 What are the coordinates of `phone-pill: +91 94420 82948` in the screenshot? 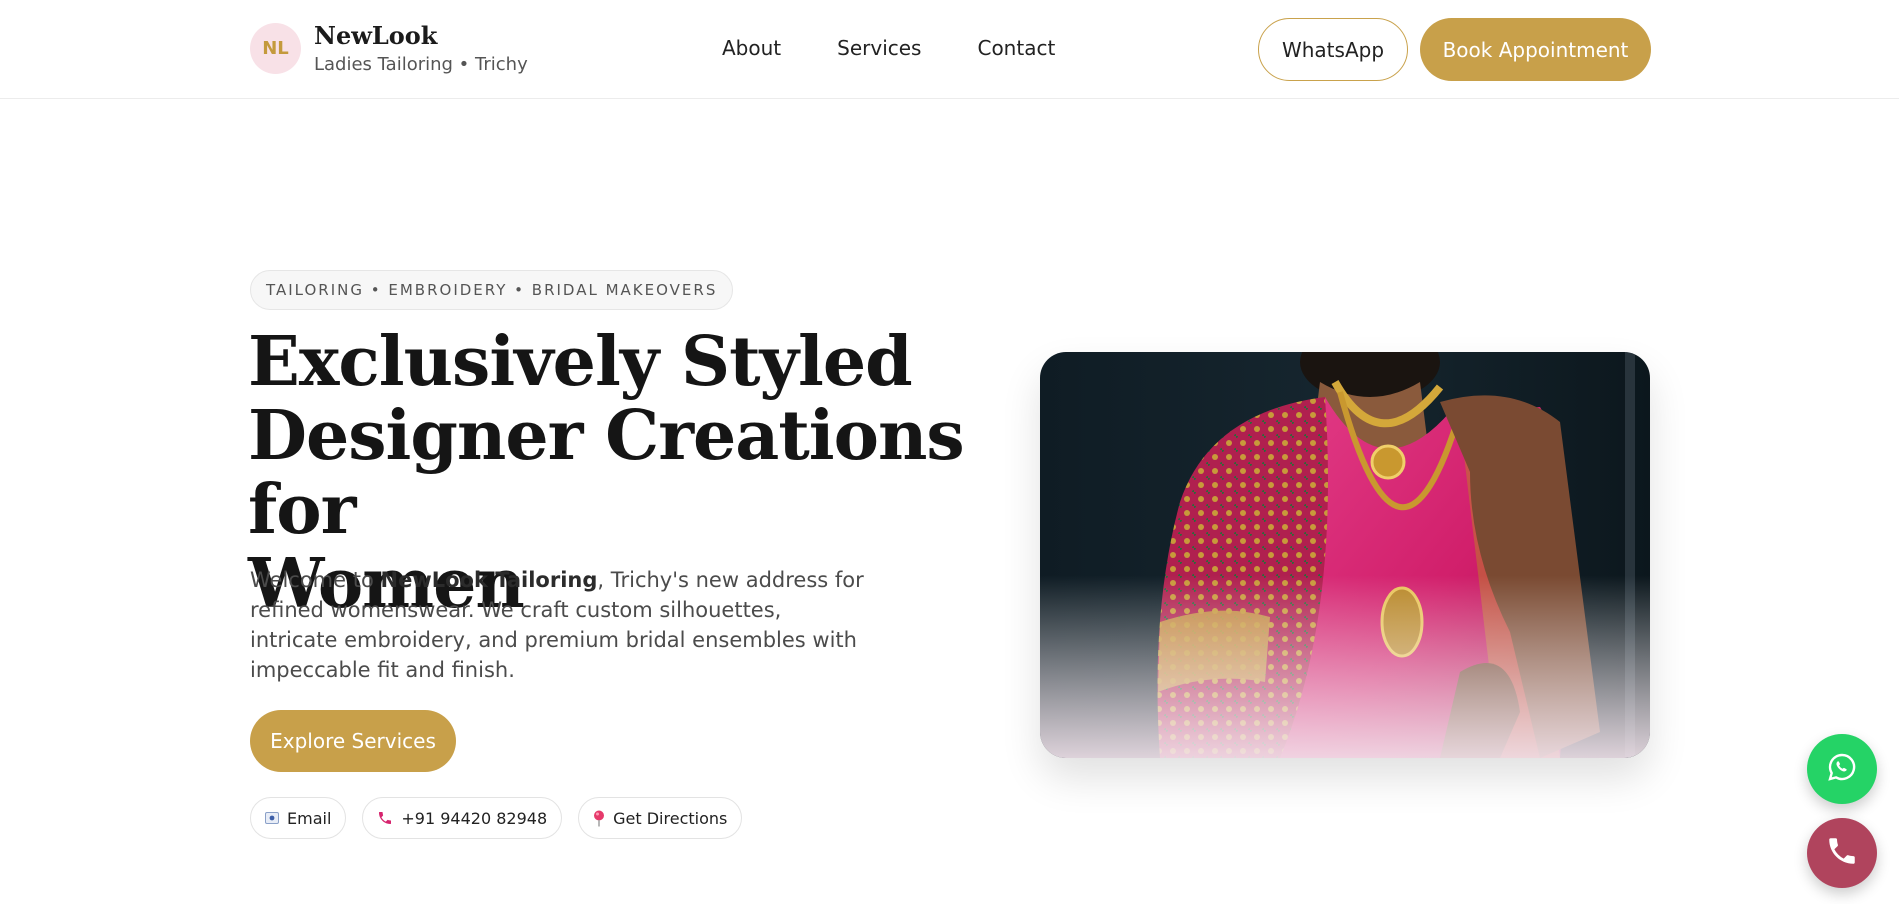 It's located at (462, 818).